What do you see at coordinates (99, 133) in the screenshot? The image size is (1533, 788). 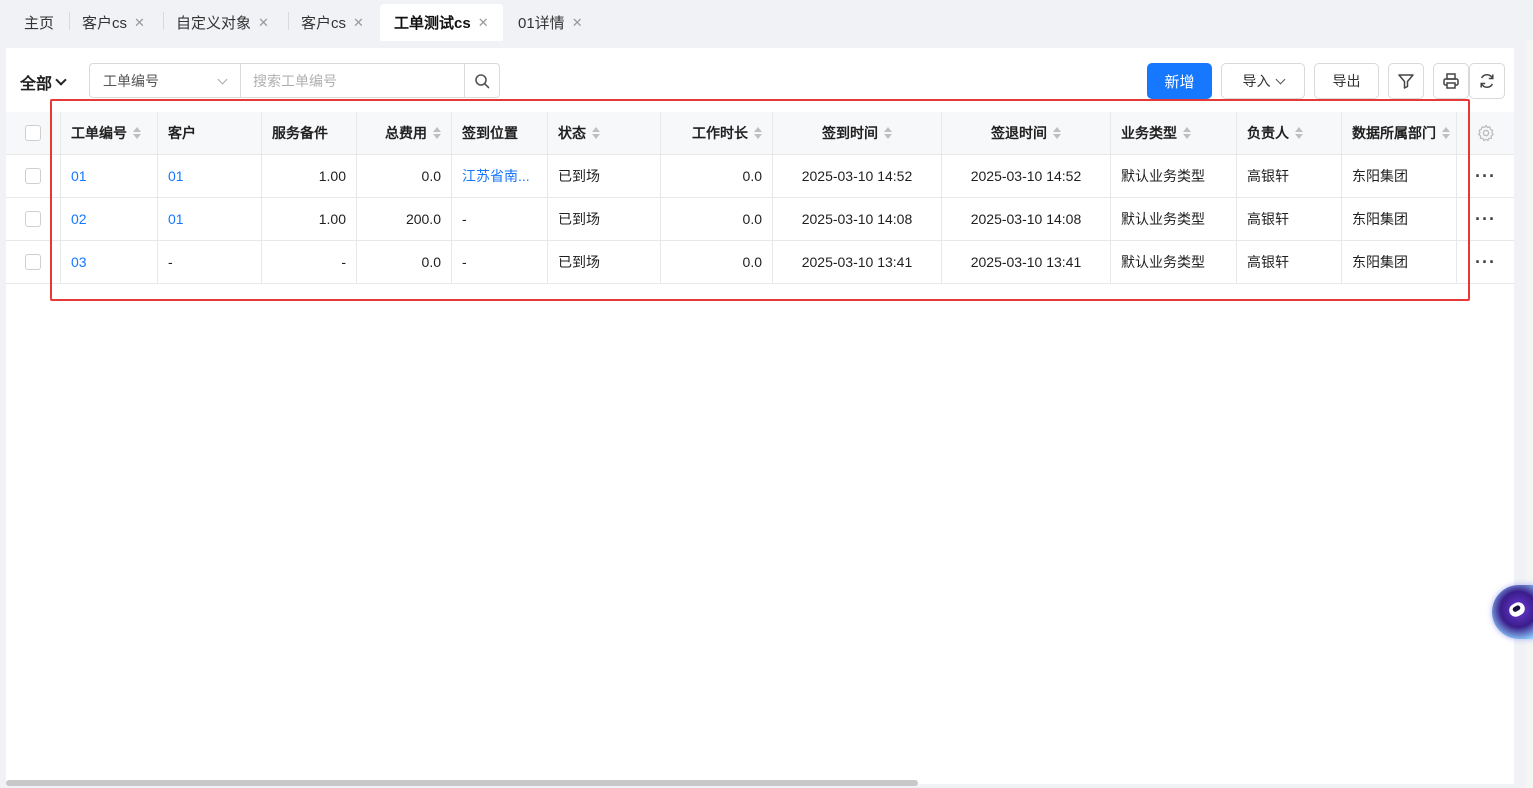 I see `column-title: 工单编号` at bounding box center [99, 133].